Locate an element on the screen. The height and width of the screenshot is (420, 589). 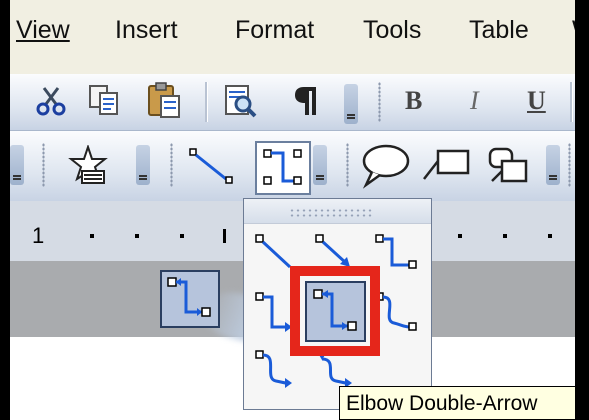
elbow-double-arrow-icon is located at coordinates (189, 297).